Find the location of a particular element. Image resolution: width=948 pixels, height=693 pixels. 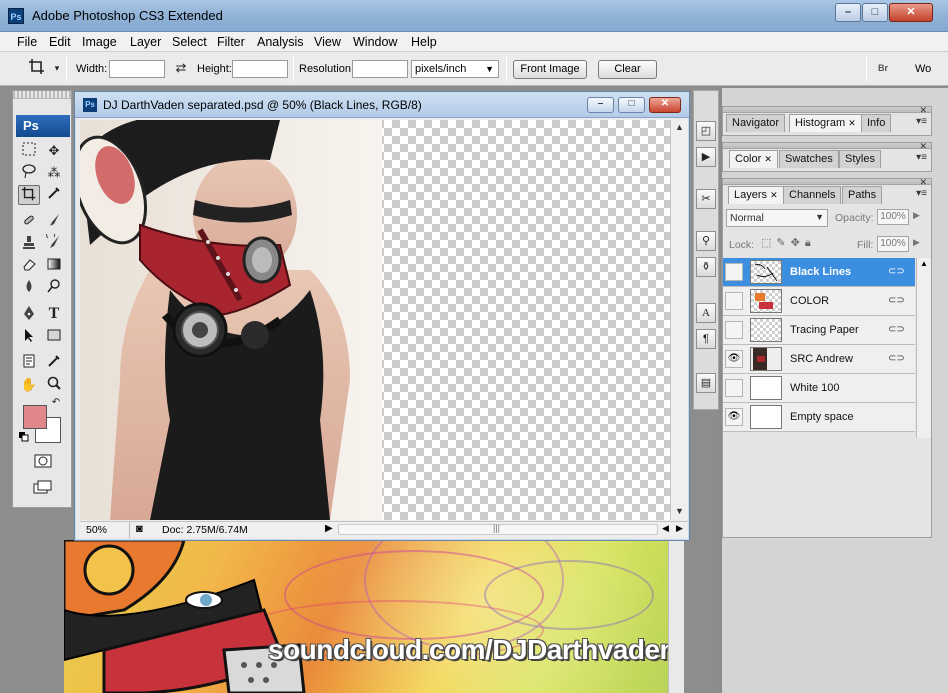

swap-dimensions-icon: ⇄ is located at coordinates (181, 68).